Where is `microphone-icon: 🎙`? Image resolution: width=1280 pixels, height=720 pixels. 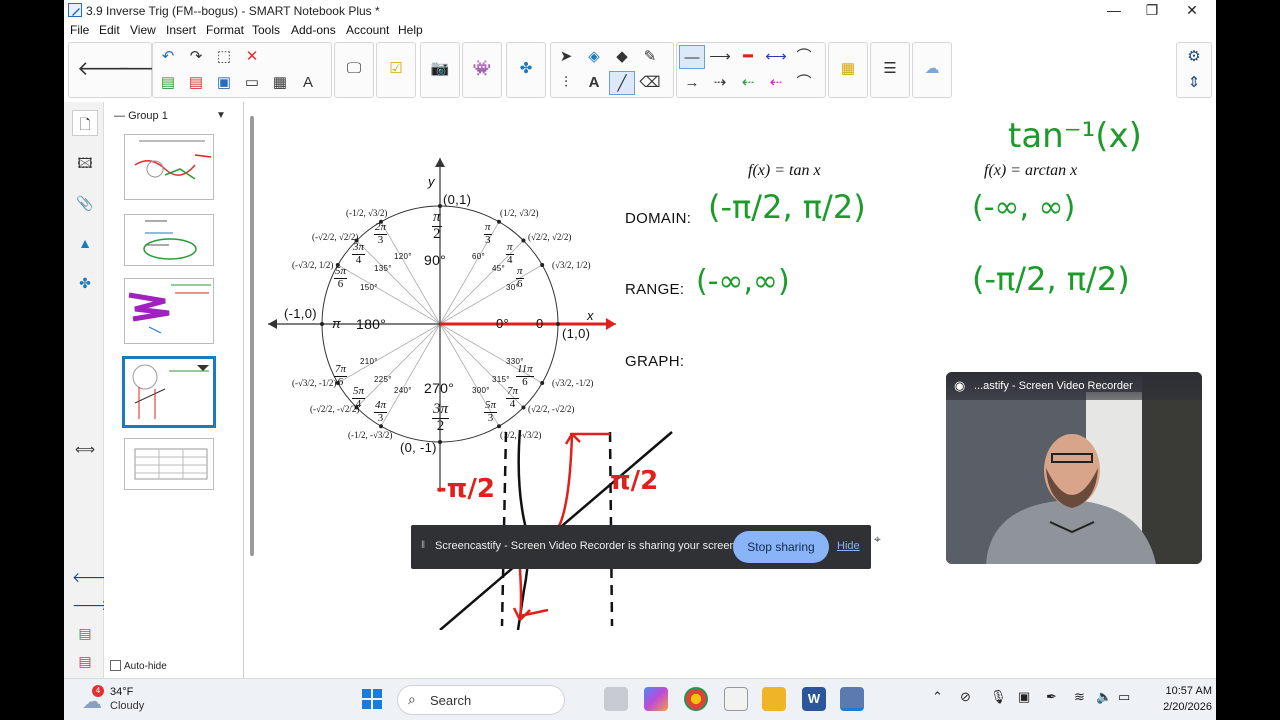
microphone-icon: 🎙 is located at coordinates (998, 697).